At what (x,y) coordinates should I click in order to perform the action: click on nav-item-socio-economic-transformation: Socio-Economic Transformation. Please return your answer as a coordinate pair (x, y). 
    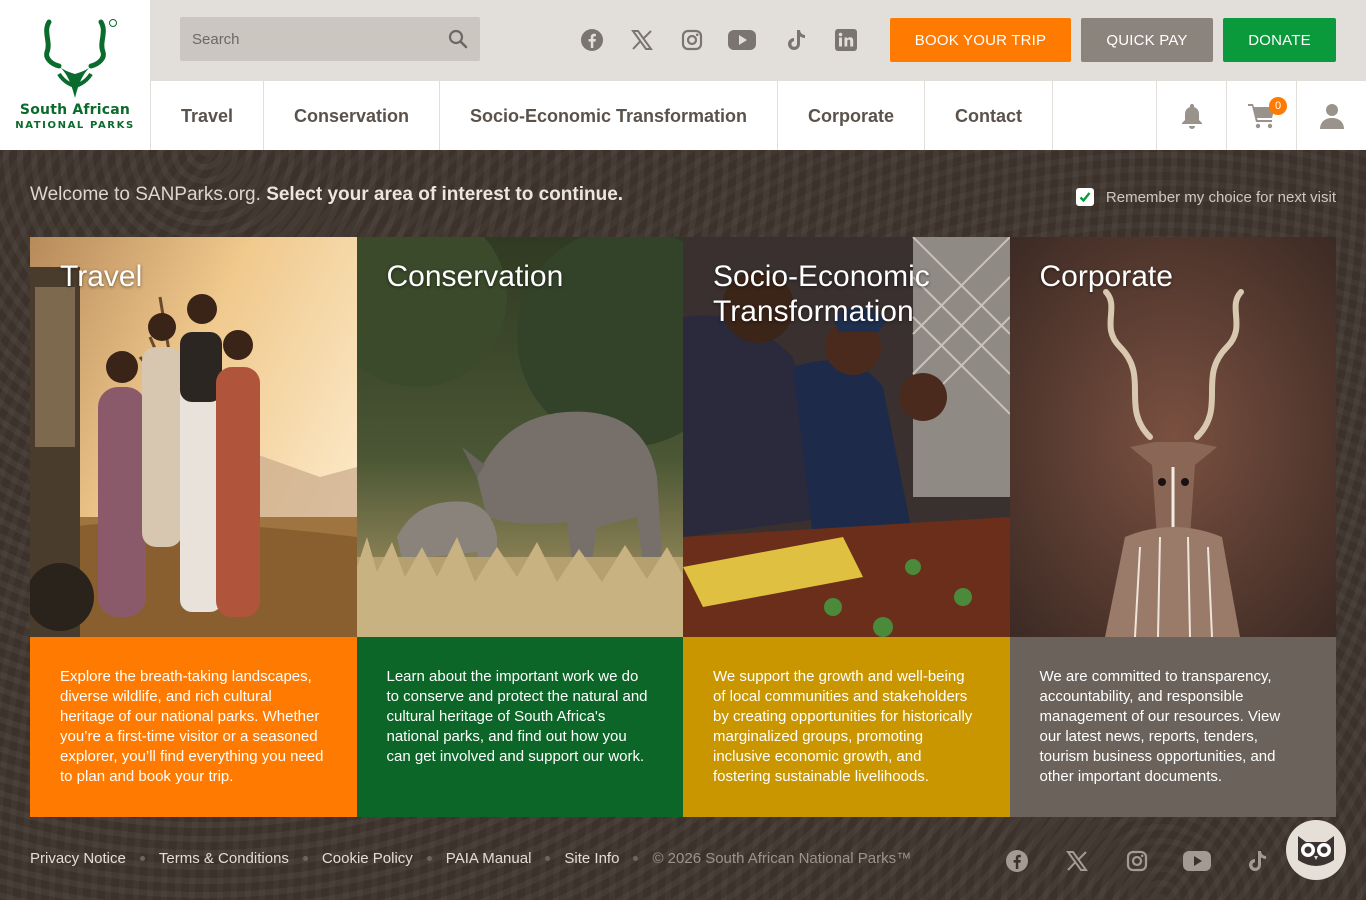
    Looking at the image, I should click on (609, 116).